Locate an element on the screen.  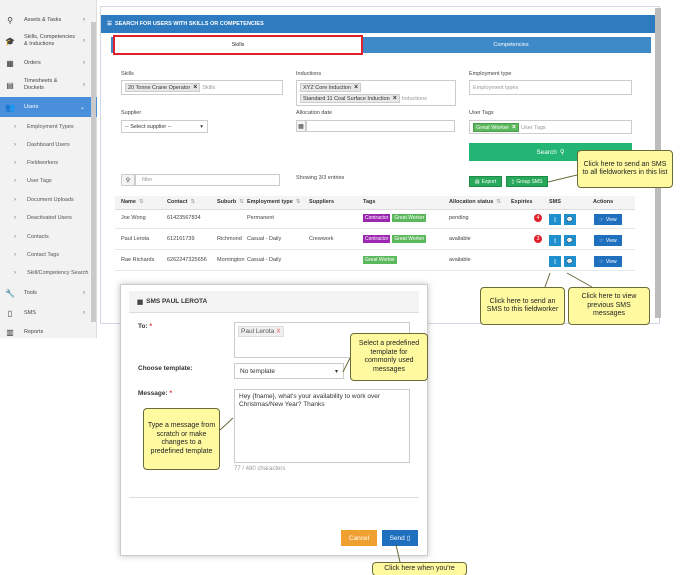
sidebar-item-orders: ▦ Orders › is located at coordinates (48, 63).